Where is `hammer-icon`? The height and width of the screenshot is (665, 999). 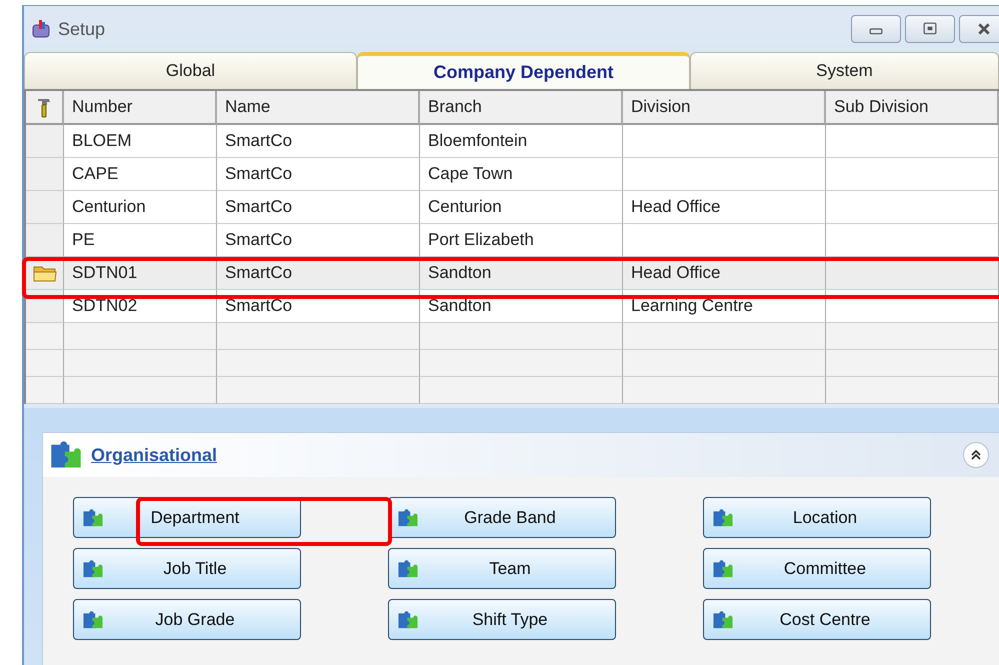
hammer-icon is located at coordinates (44, 107).